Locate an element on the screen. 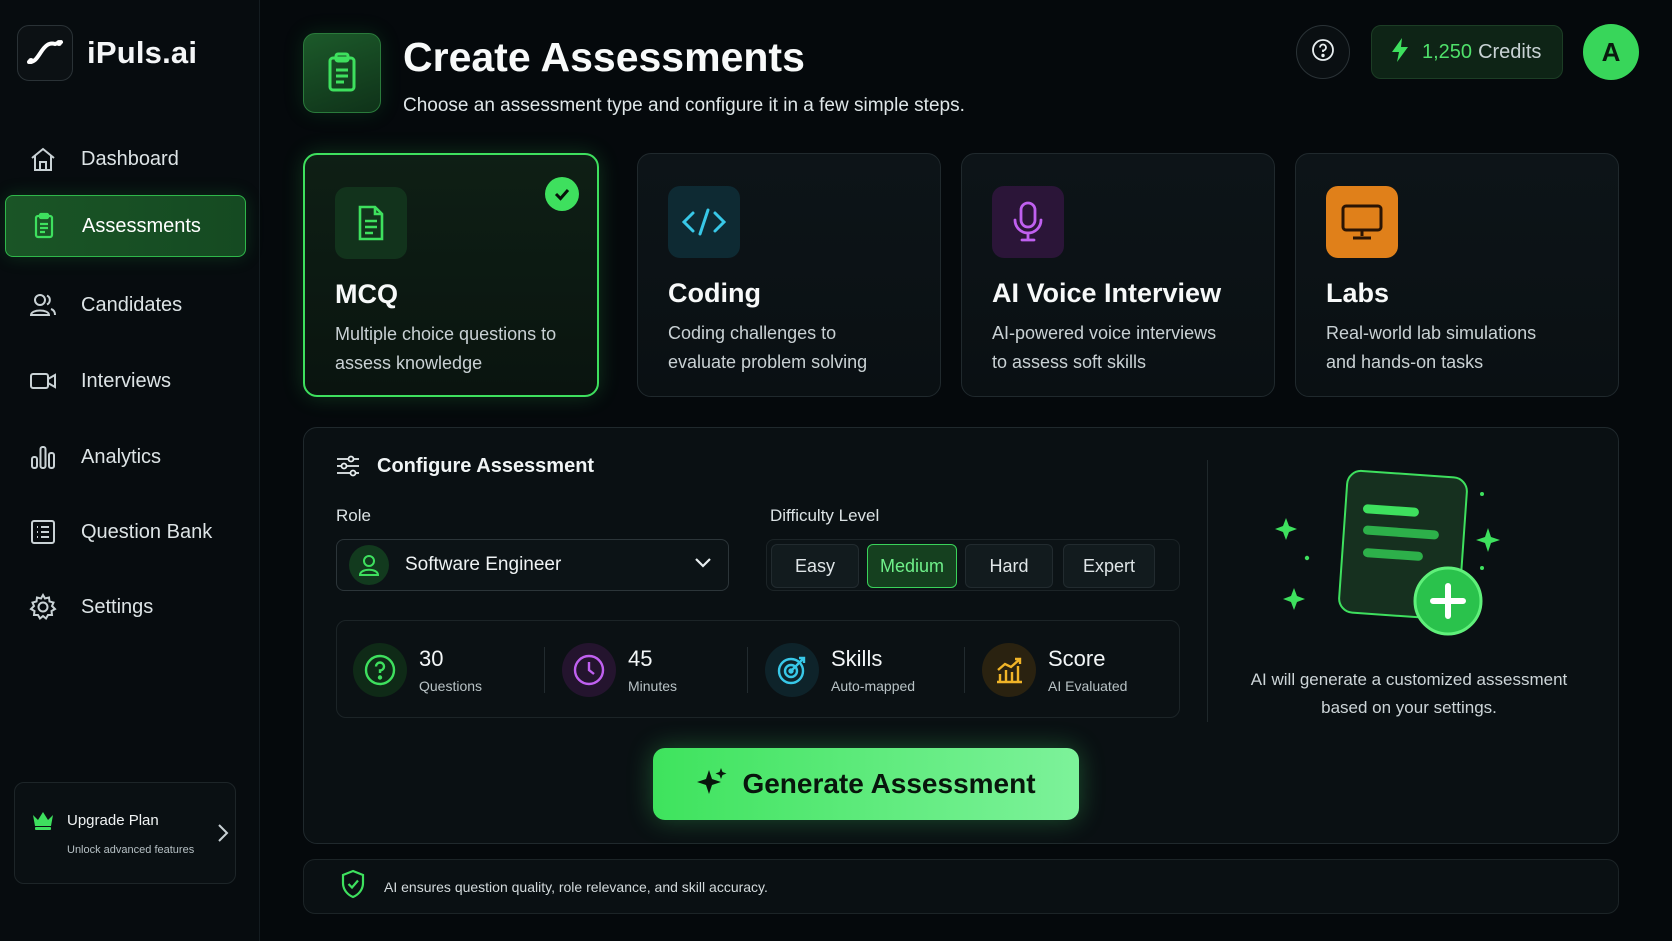  upgrade-subtitle: Unlock advanced features is located at coordinates (131, 850).